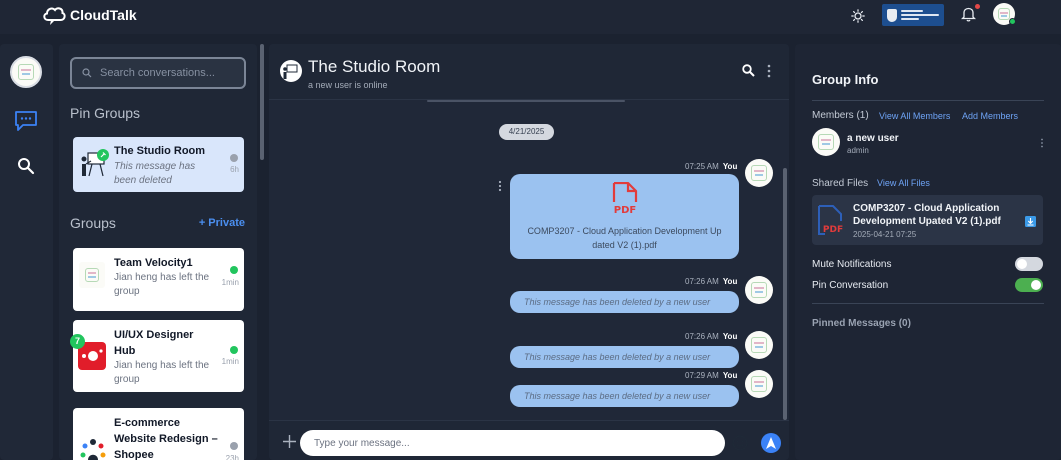 This screenshot has width=1061, height=460. I want to click on group-name: Team Velocity1, so click(153, 263).